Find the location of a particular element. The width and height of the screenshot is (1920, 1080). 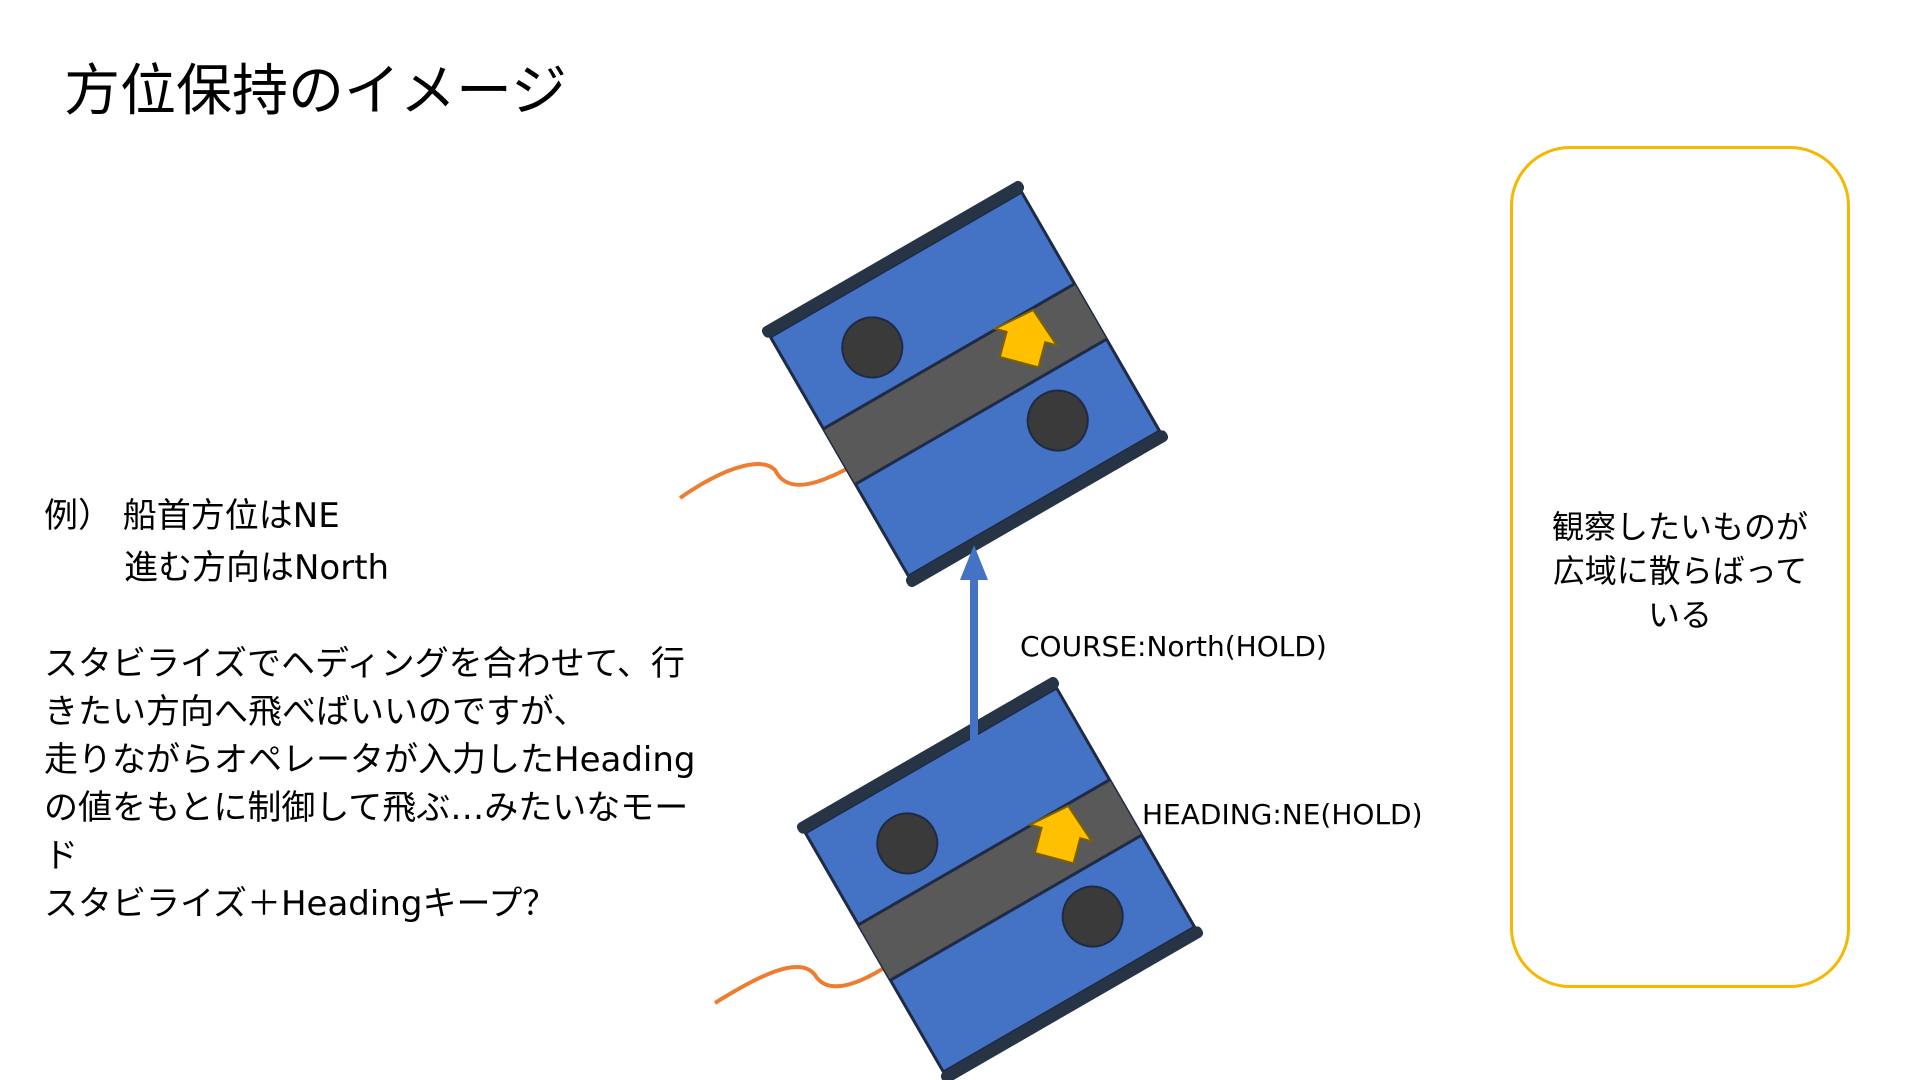

boat-bottom is located at coordinates (1000, 876).